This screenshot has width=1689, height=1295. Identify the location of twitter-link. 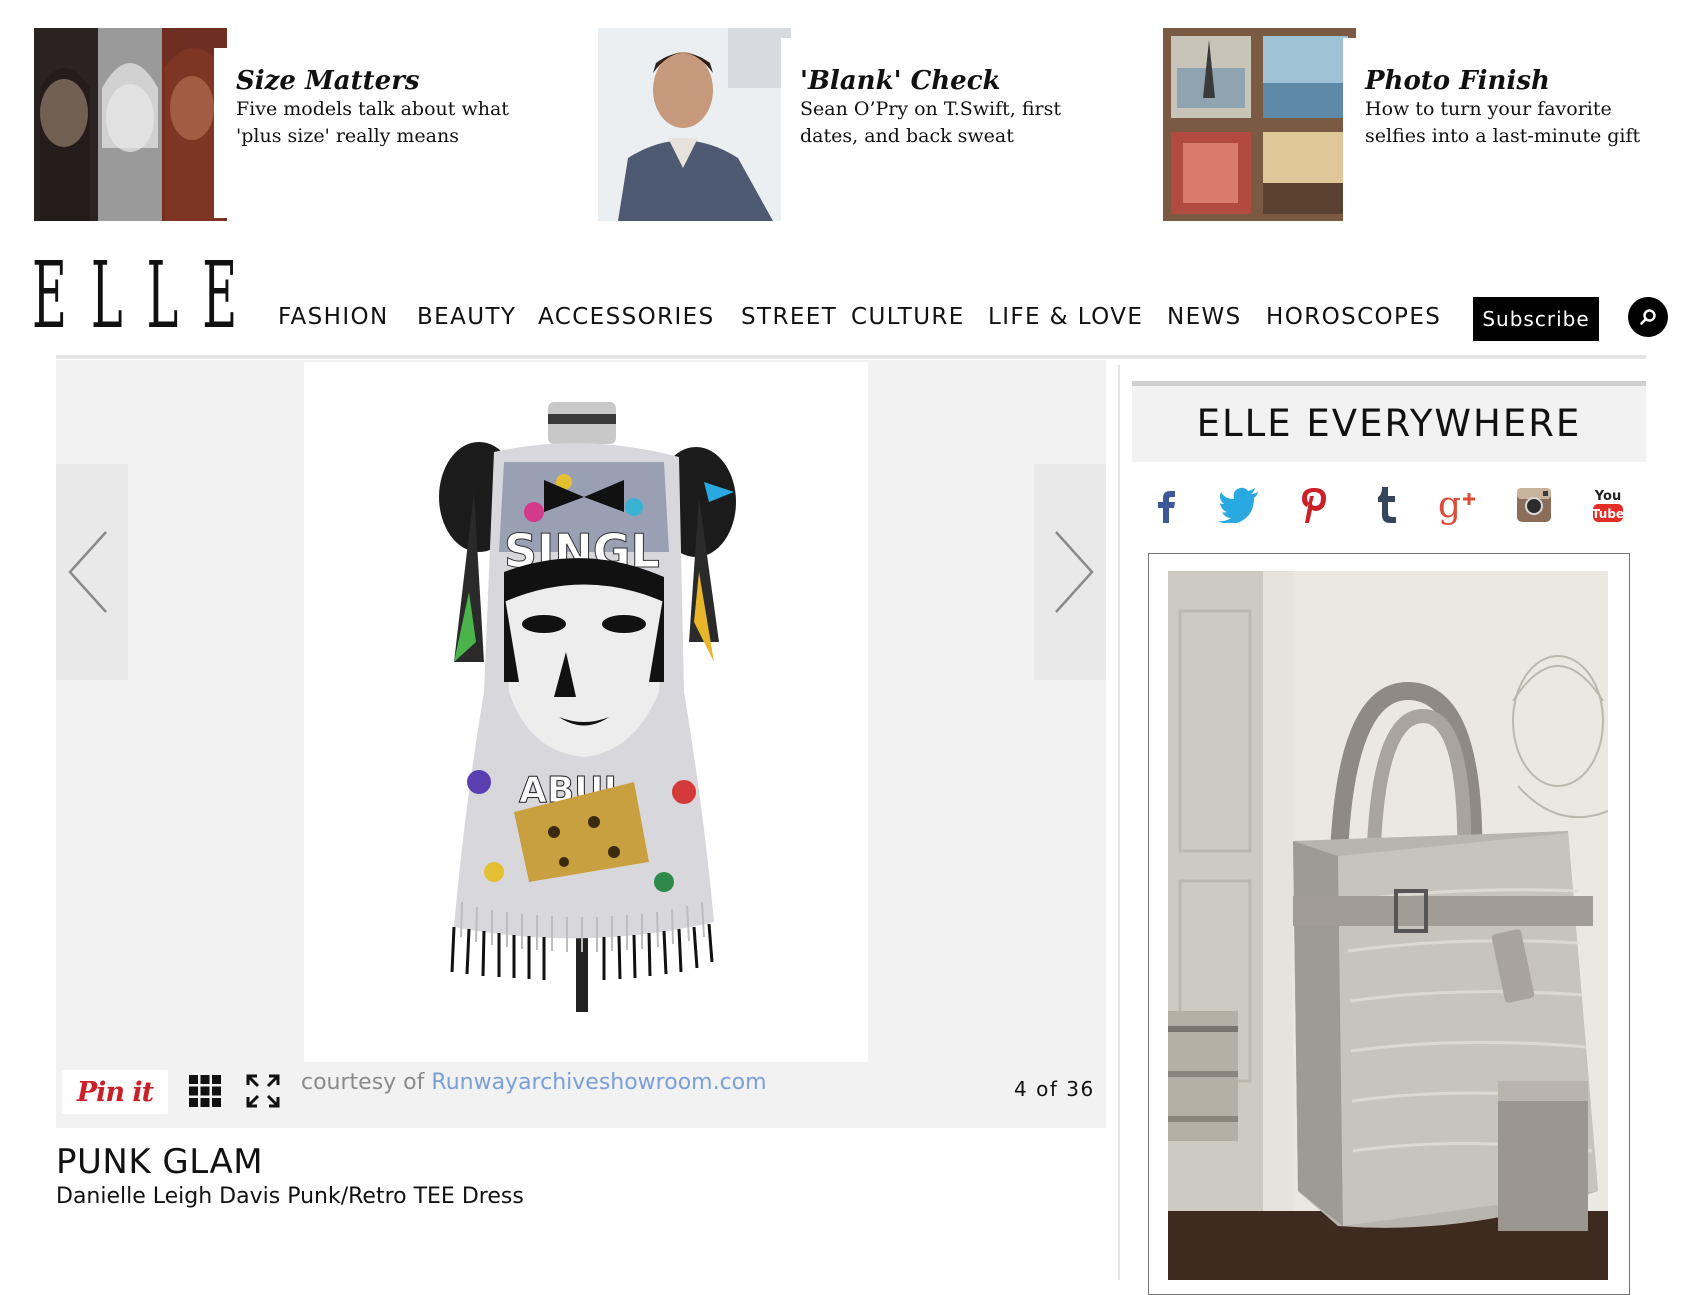
(1239, 505).